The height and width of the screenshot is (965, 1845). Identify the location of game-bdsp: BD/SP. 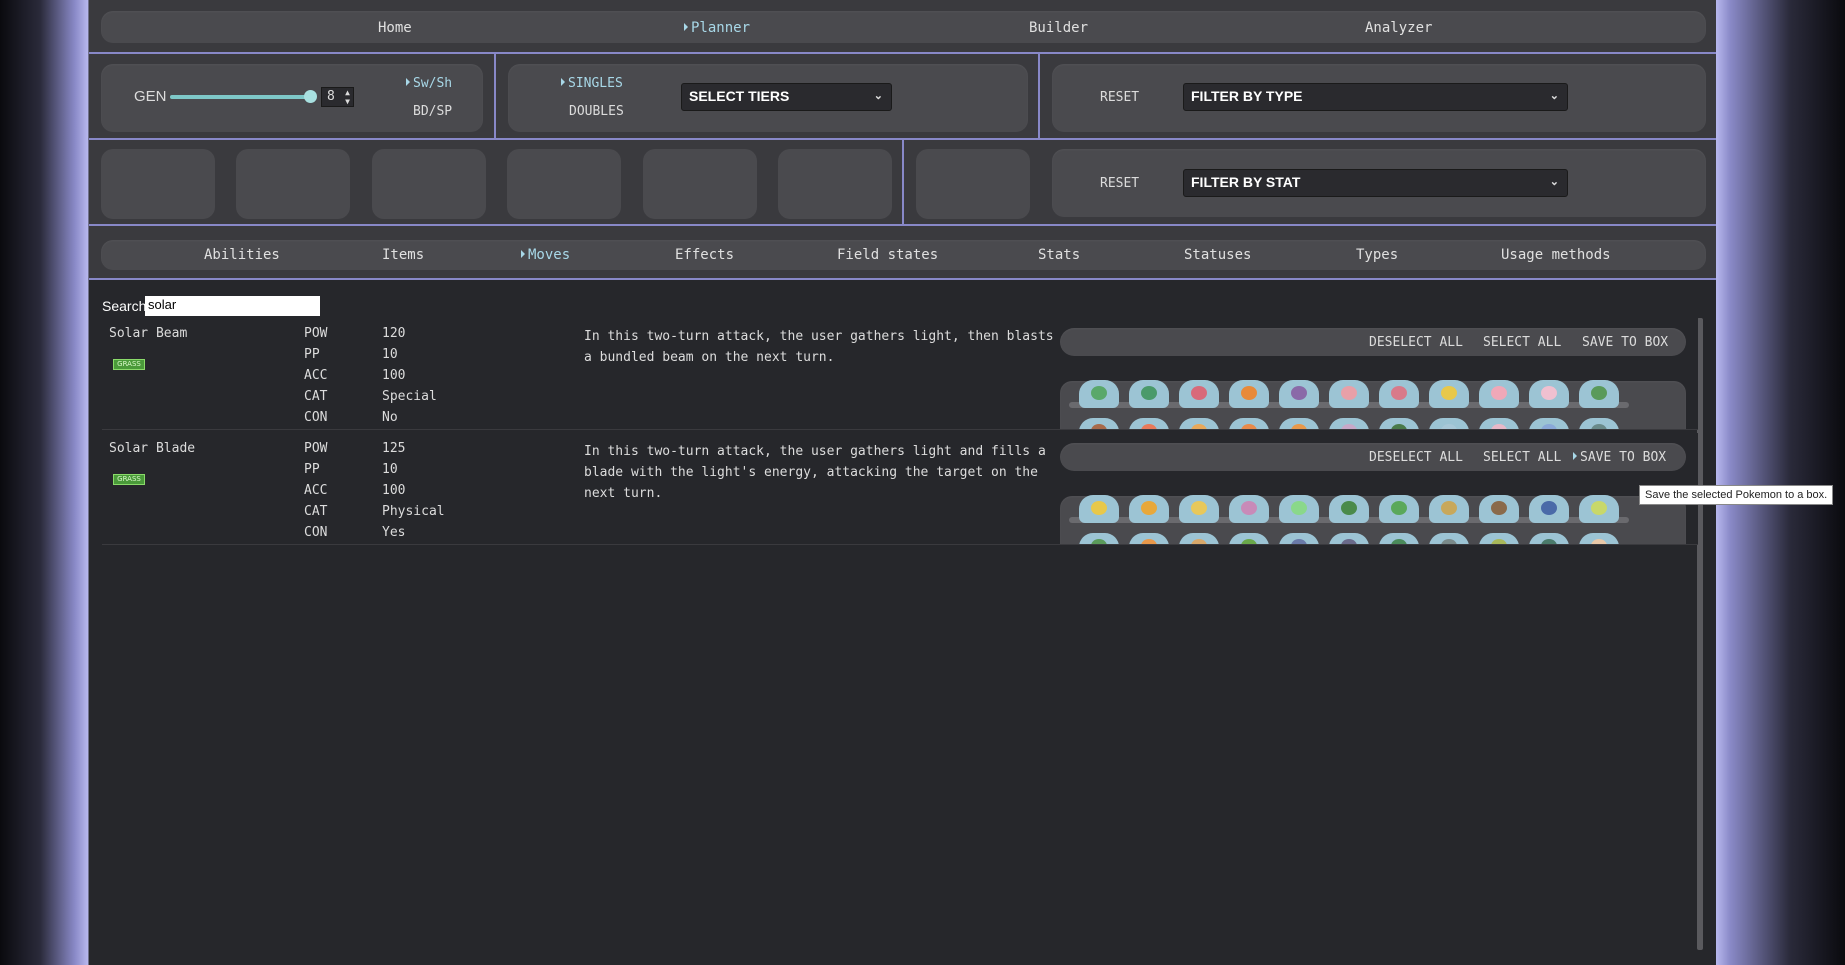
(432, 111).